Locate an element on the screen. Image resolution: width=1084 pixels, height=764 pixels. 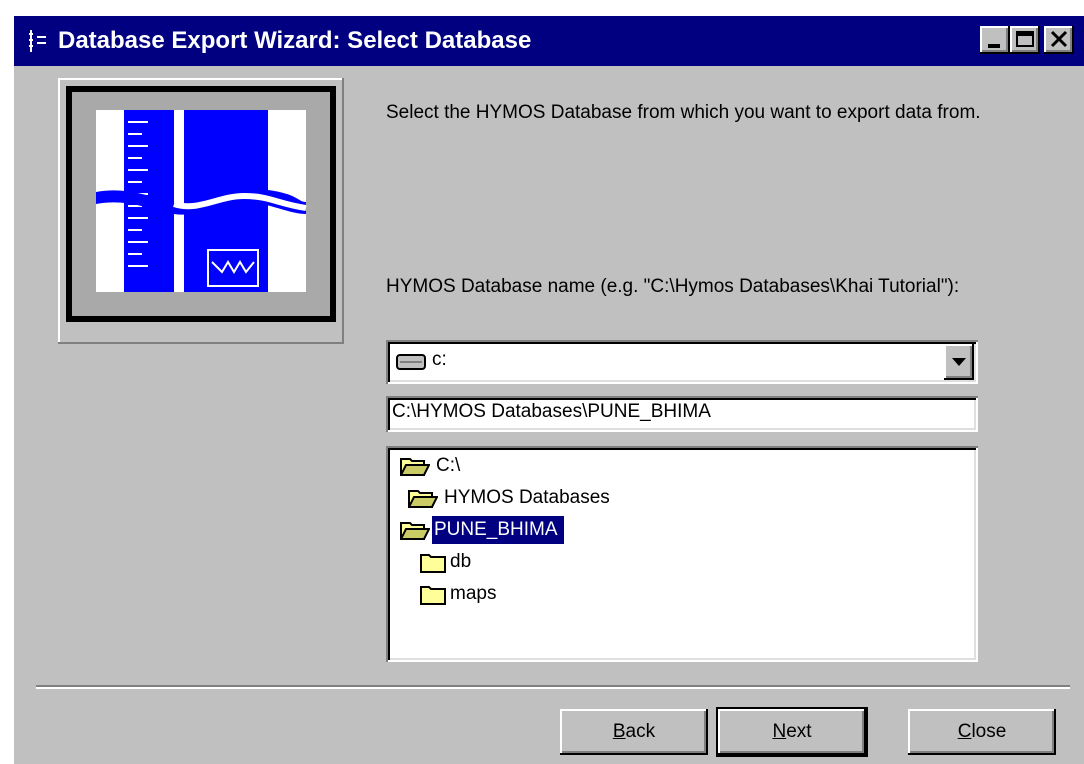
tree-item-label: db is located at coordinates (461, 561).